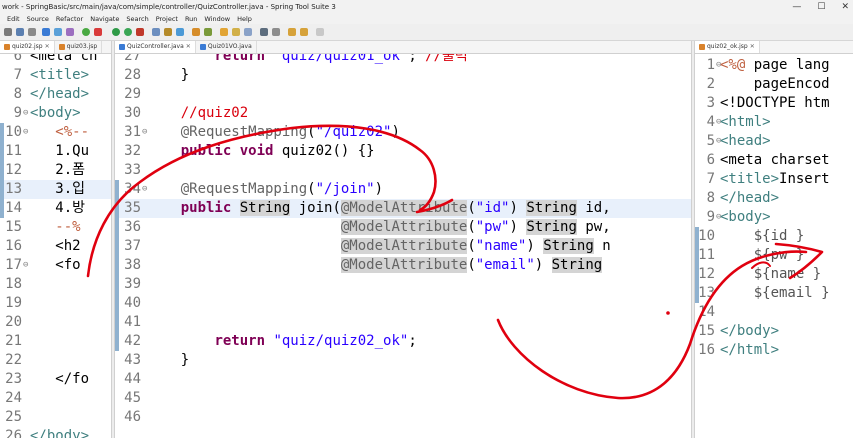  Describe the element at coordinates (55, 341) in the screenshot. I see `code-line: 21` at that location.